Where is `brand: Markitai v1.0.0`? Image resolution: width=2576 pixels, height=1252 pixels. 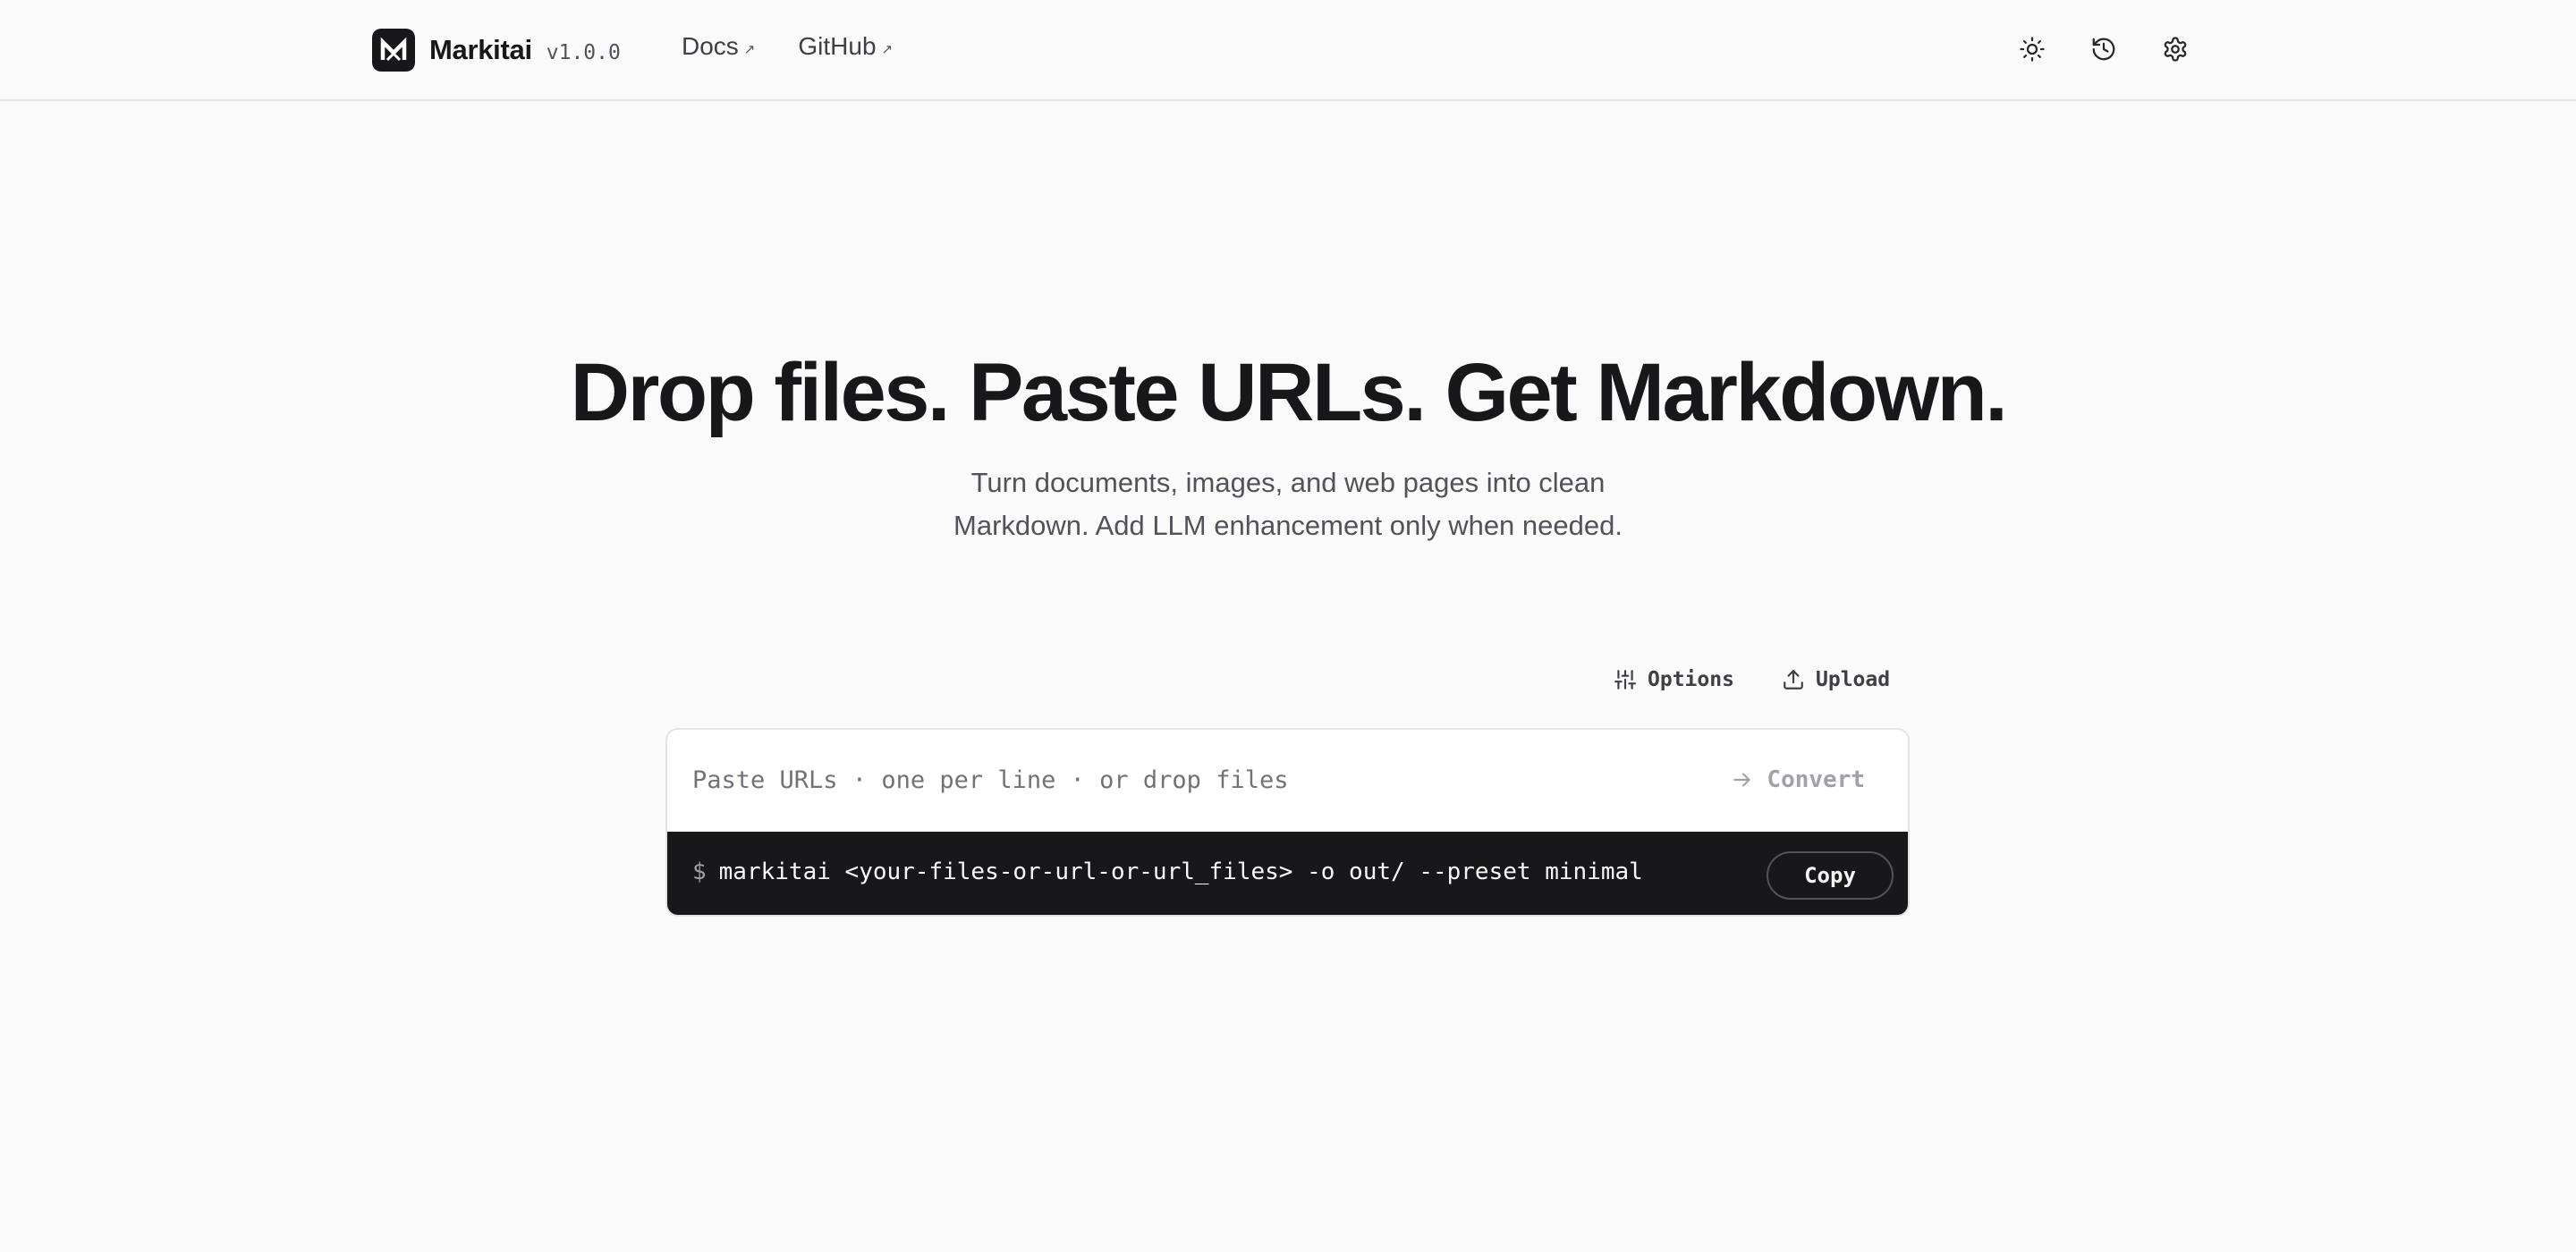 brand: Markitai v1.0.0 is located at coordinates (496, 50).